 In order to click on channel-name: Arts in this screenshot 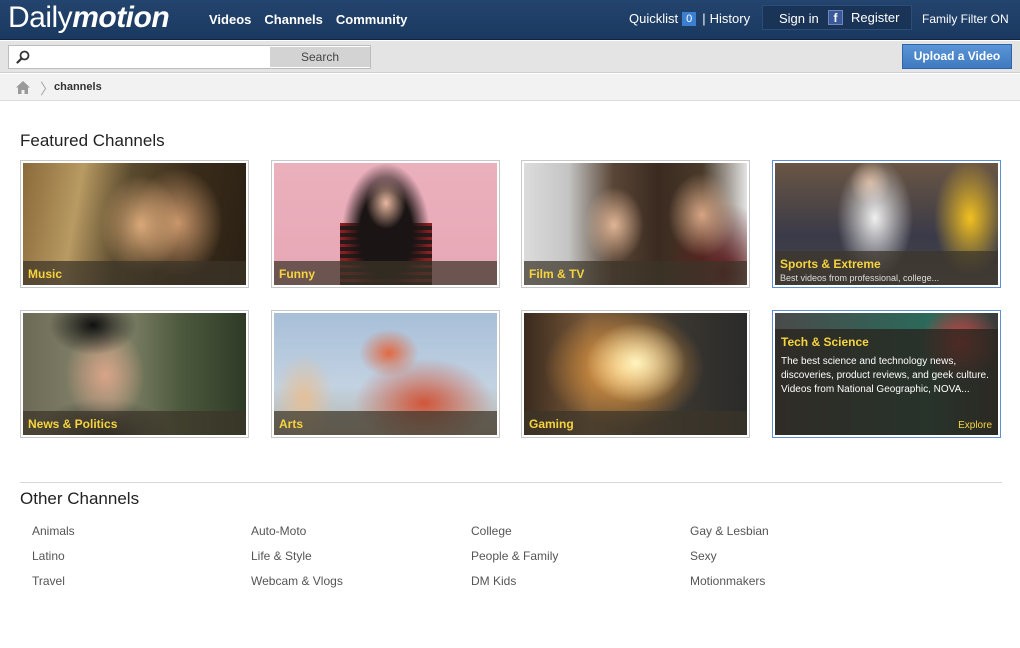, I will do `click(291, 424)`.